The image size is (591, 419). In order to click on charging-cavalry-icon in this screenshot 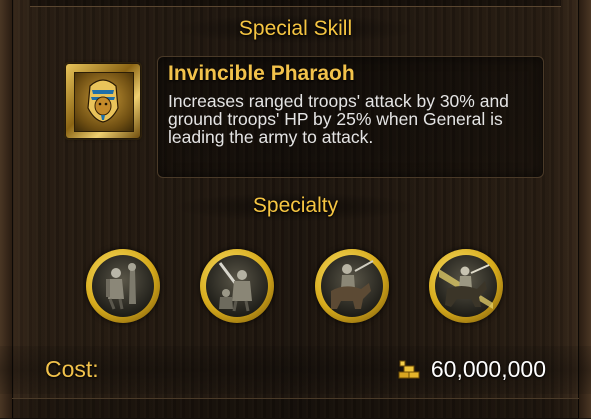, I will do `click(466, 286)`.